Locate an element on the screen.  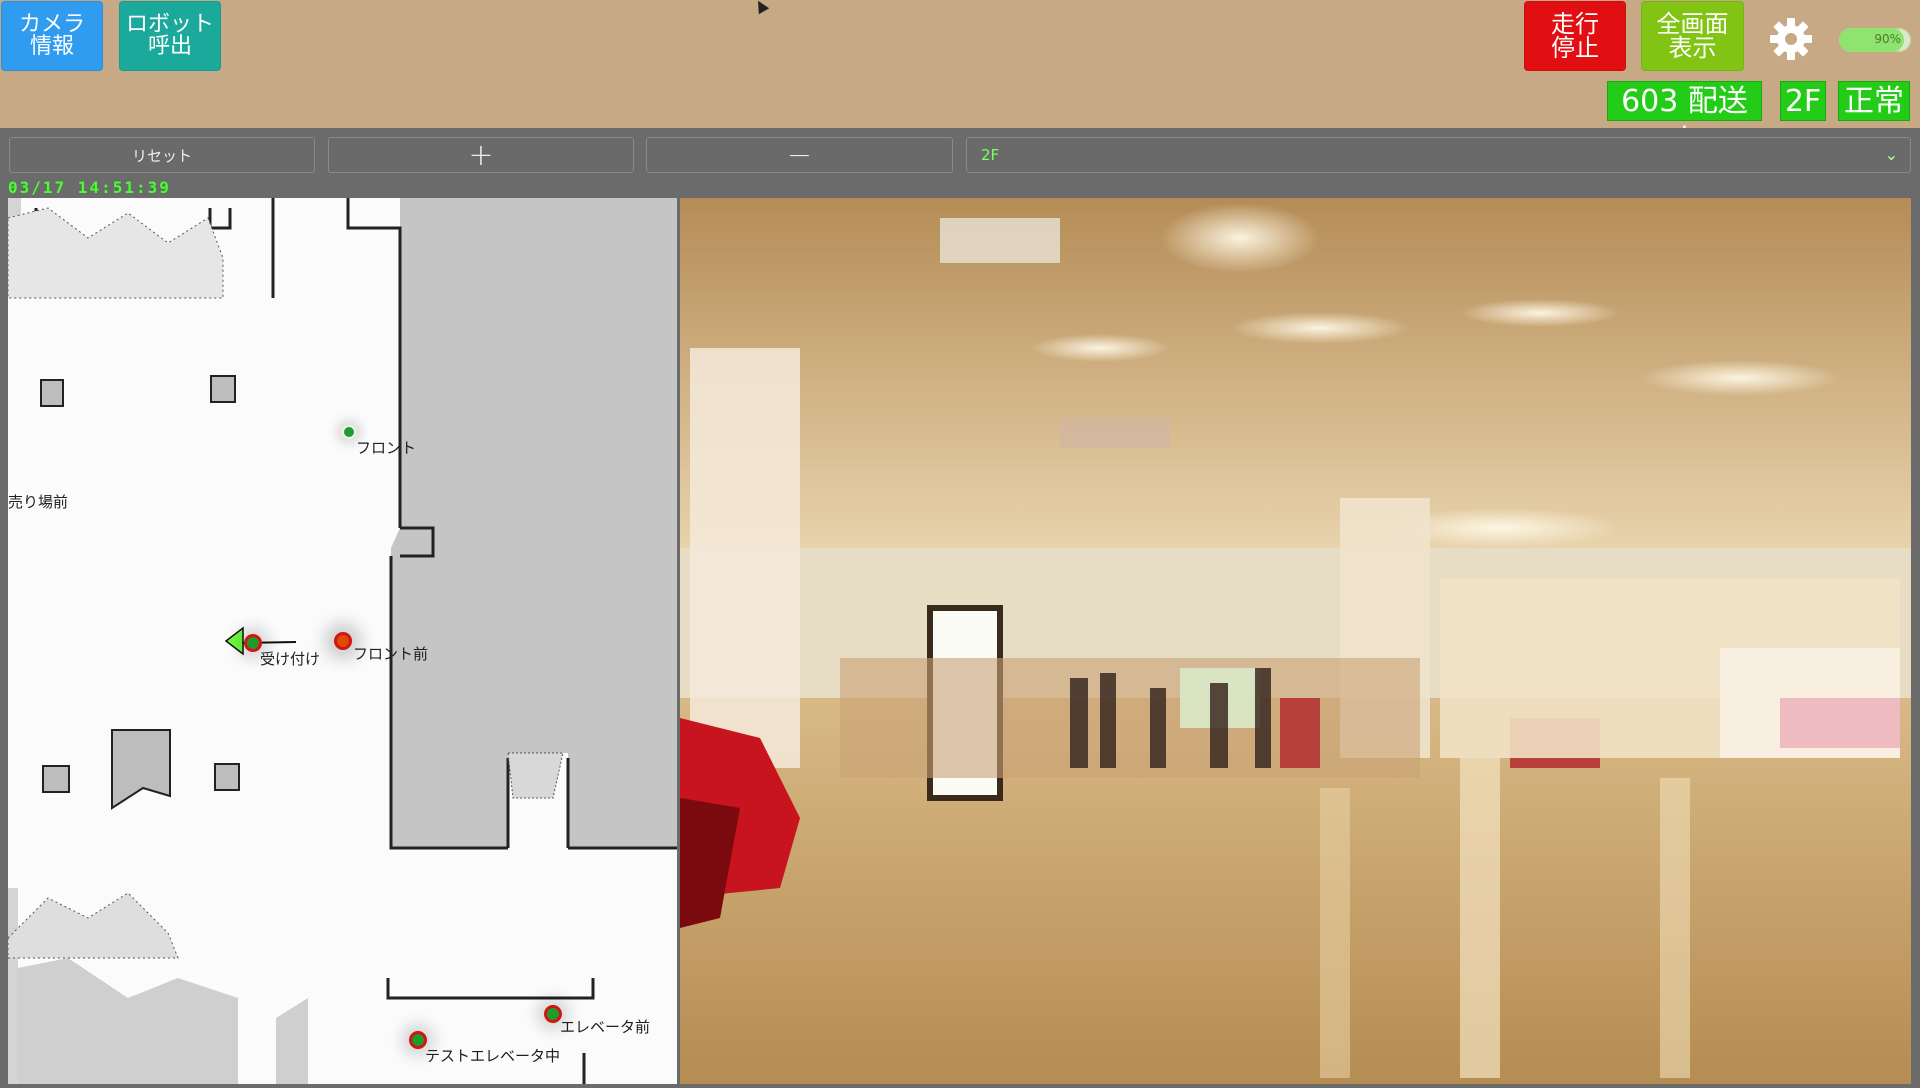
battery-percent: 90% is located at coordinates (1887, 39).